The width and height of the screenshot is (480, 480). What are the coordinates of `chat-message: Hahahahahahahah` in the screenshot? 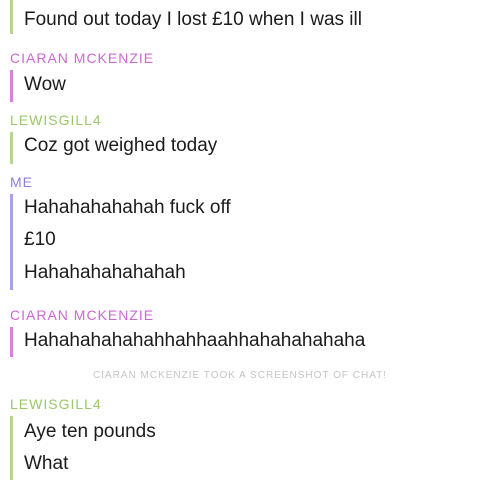 It's located at (105, 273).